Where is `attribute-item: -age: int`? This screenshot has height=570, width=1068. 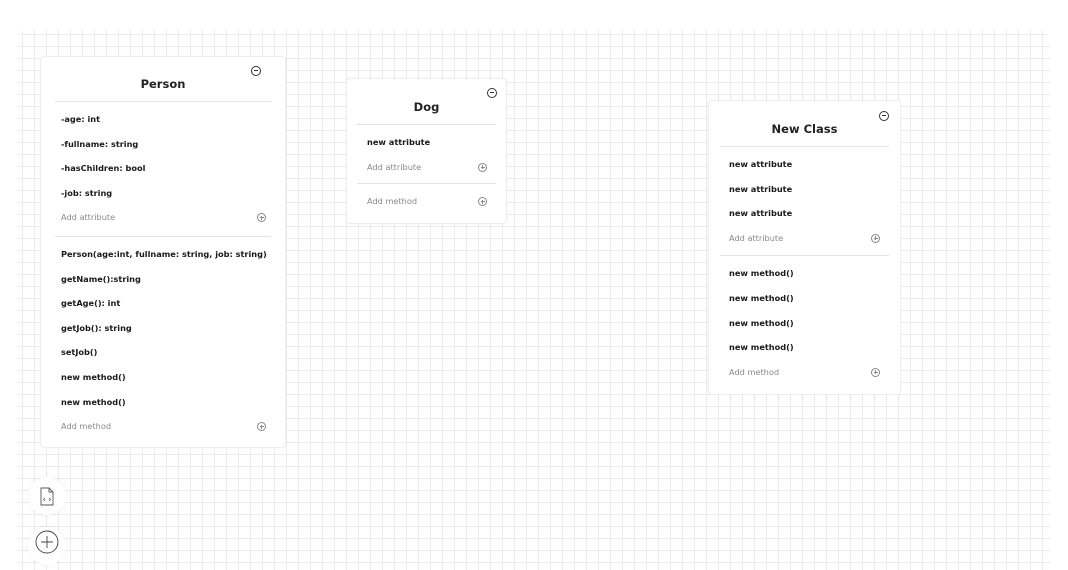 attribute-item: -age: int is located at coordinates (163, 119).